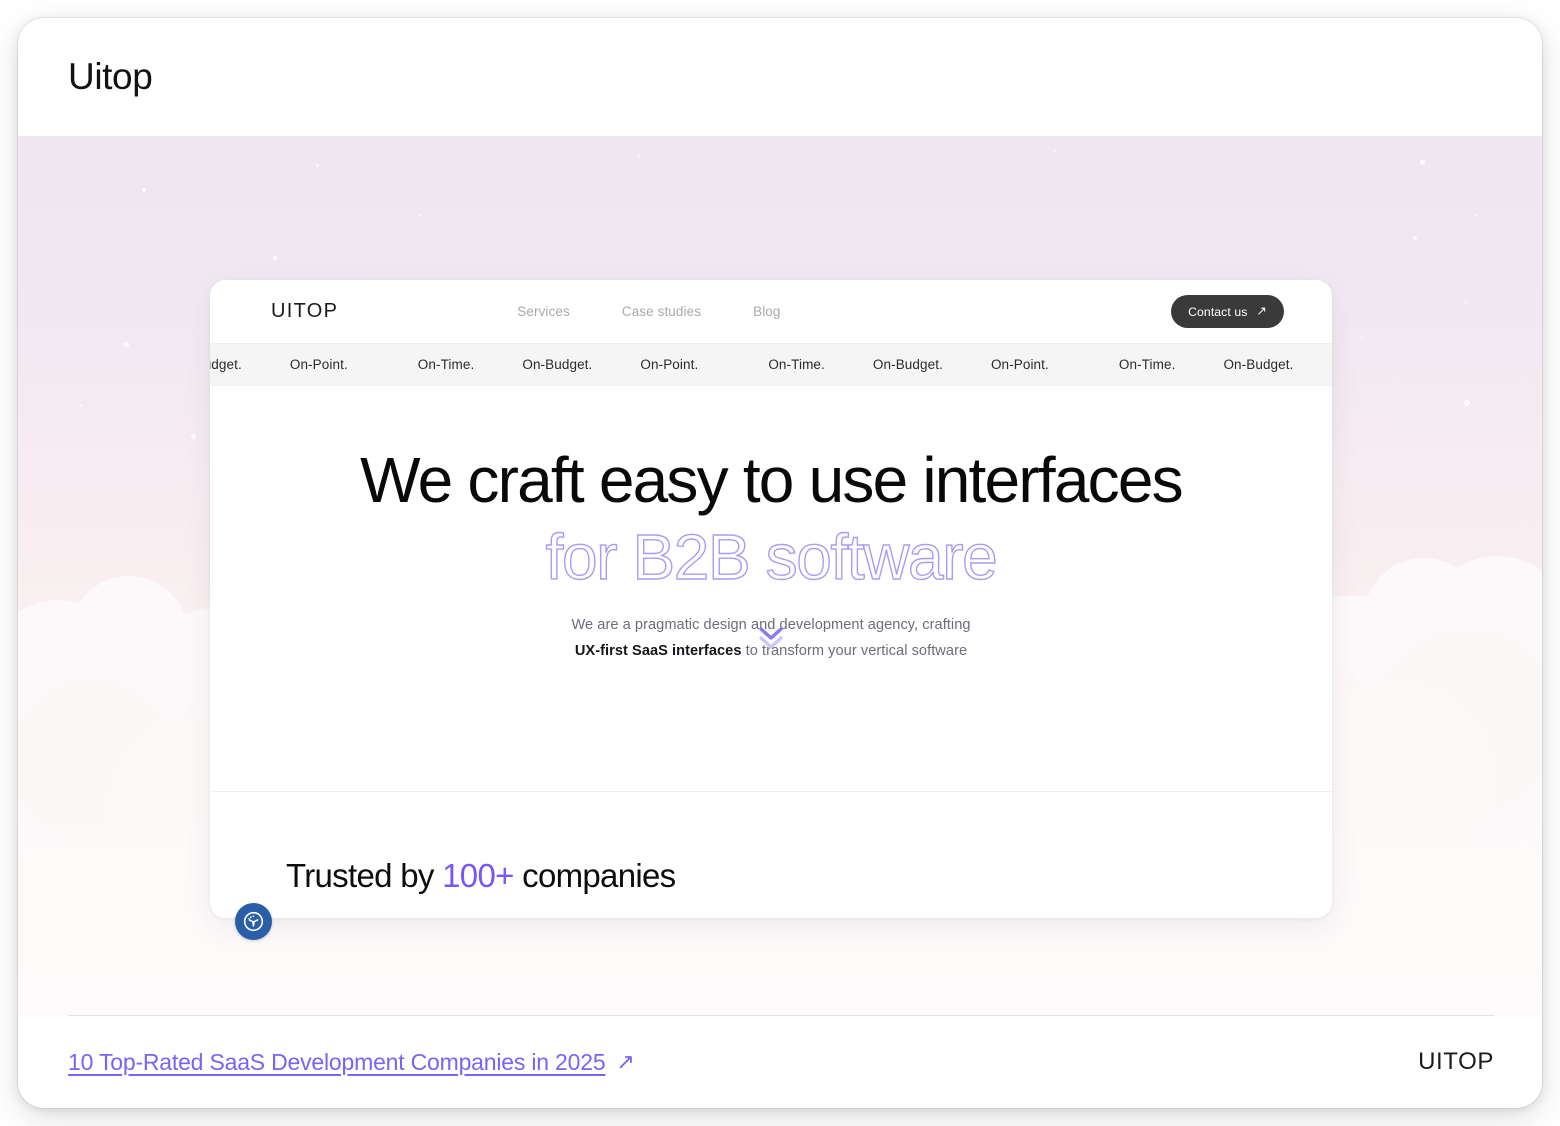 This screenshot has height=1126, width=1560. What do you see at coordinates (661, 311) in the screenshot?
I see `nav-item-case-studies: Case studies` at bounding box center [661, 311].